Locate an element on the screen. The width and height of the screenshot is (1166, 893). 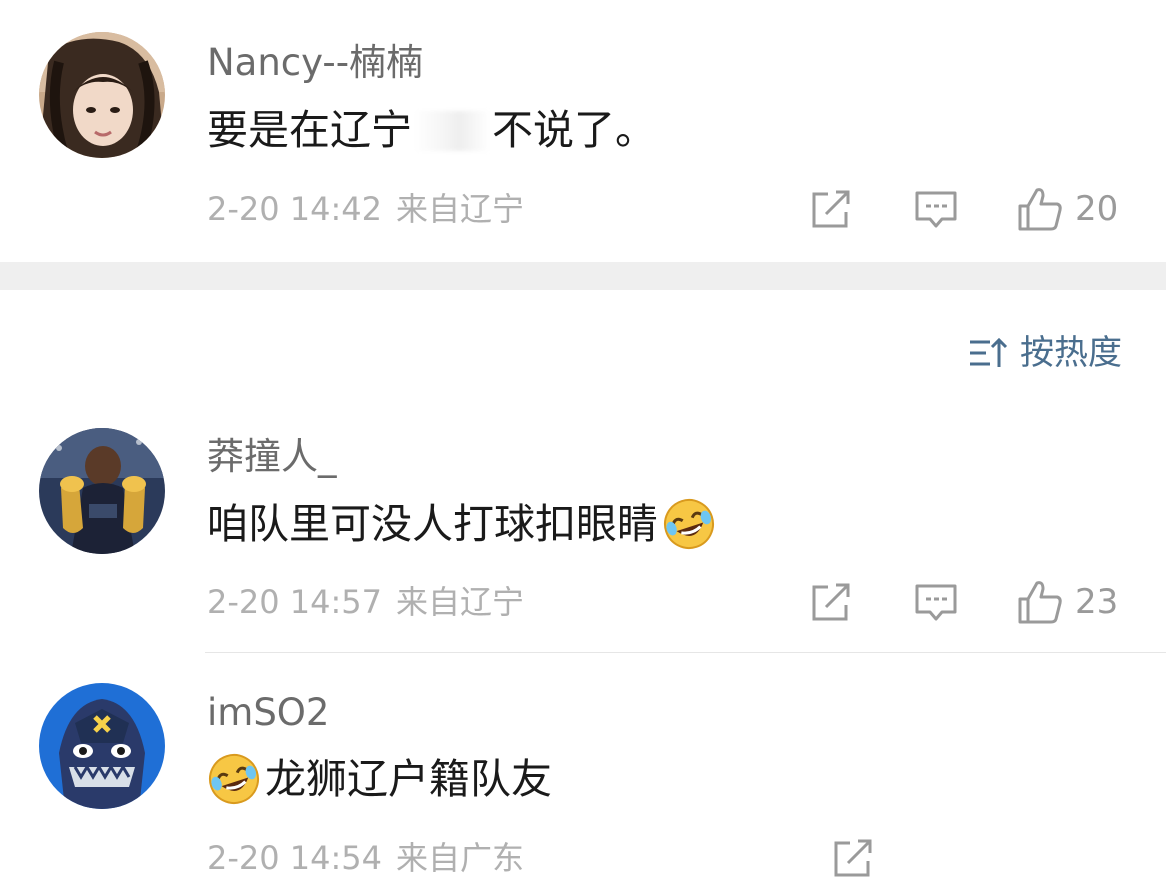
redacted-region is located at coordinates (452, 130).